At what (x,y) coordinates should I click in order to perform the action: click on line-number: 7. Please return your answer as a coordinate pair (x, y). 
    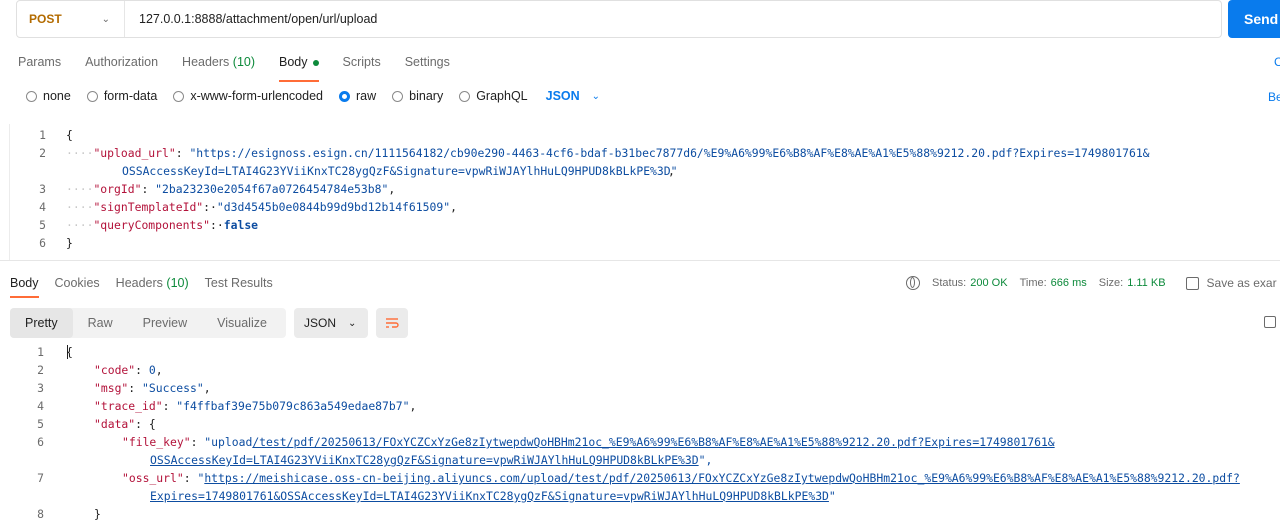
    Looking at the image, I should click on (40, 478).